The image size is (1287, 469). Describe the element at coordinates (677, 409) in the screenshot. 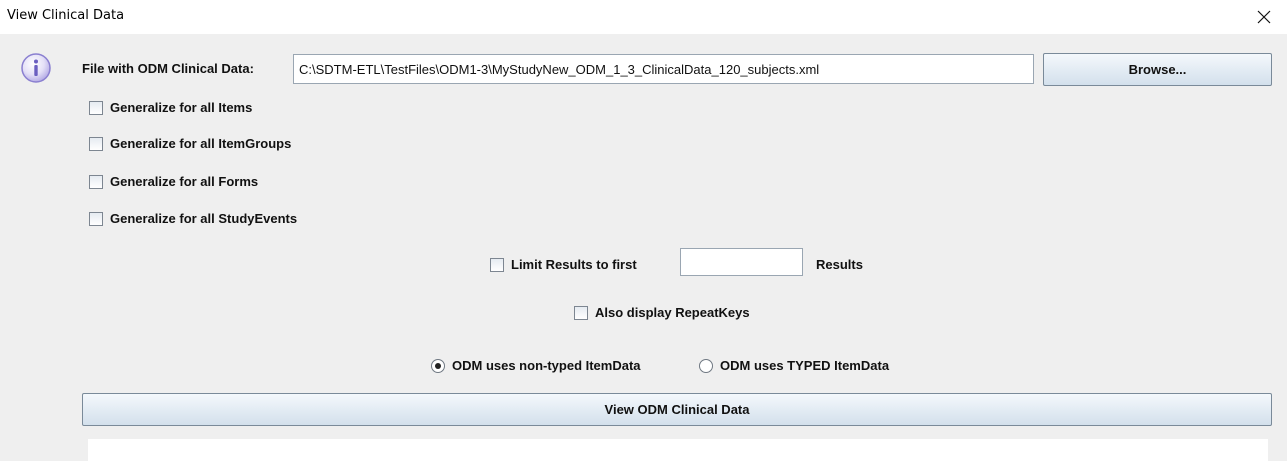

I see `view-clinical-data-button: View ODM Clinical Data` at that location.